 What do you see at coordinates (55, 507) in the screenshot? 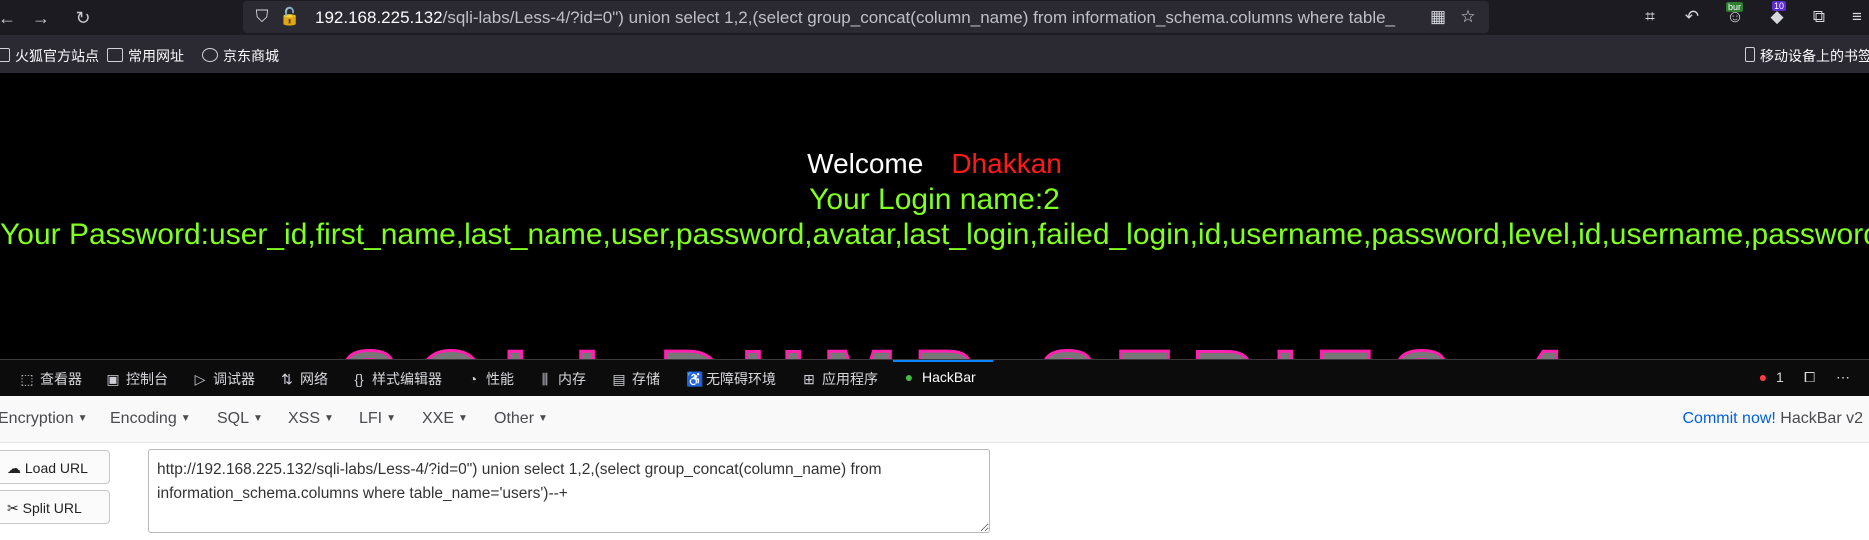
I see `split-url-button: ✂ Split URL` at bounding box center [55, 507].